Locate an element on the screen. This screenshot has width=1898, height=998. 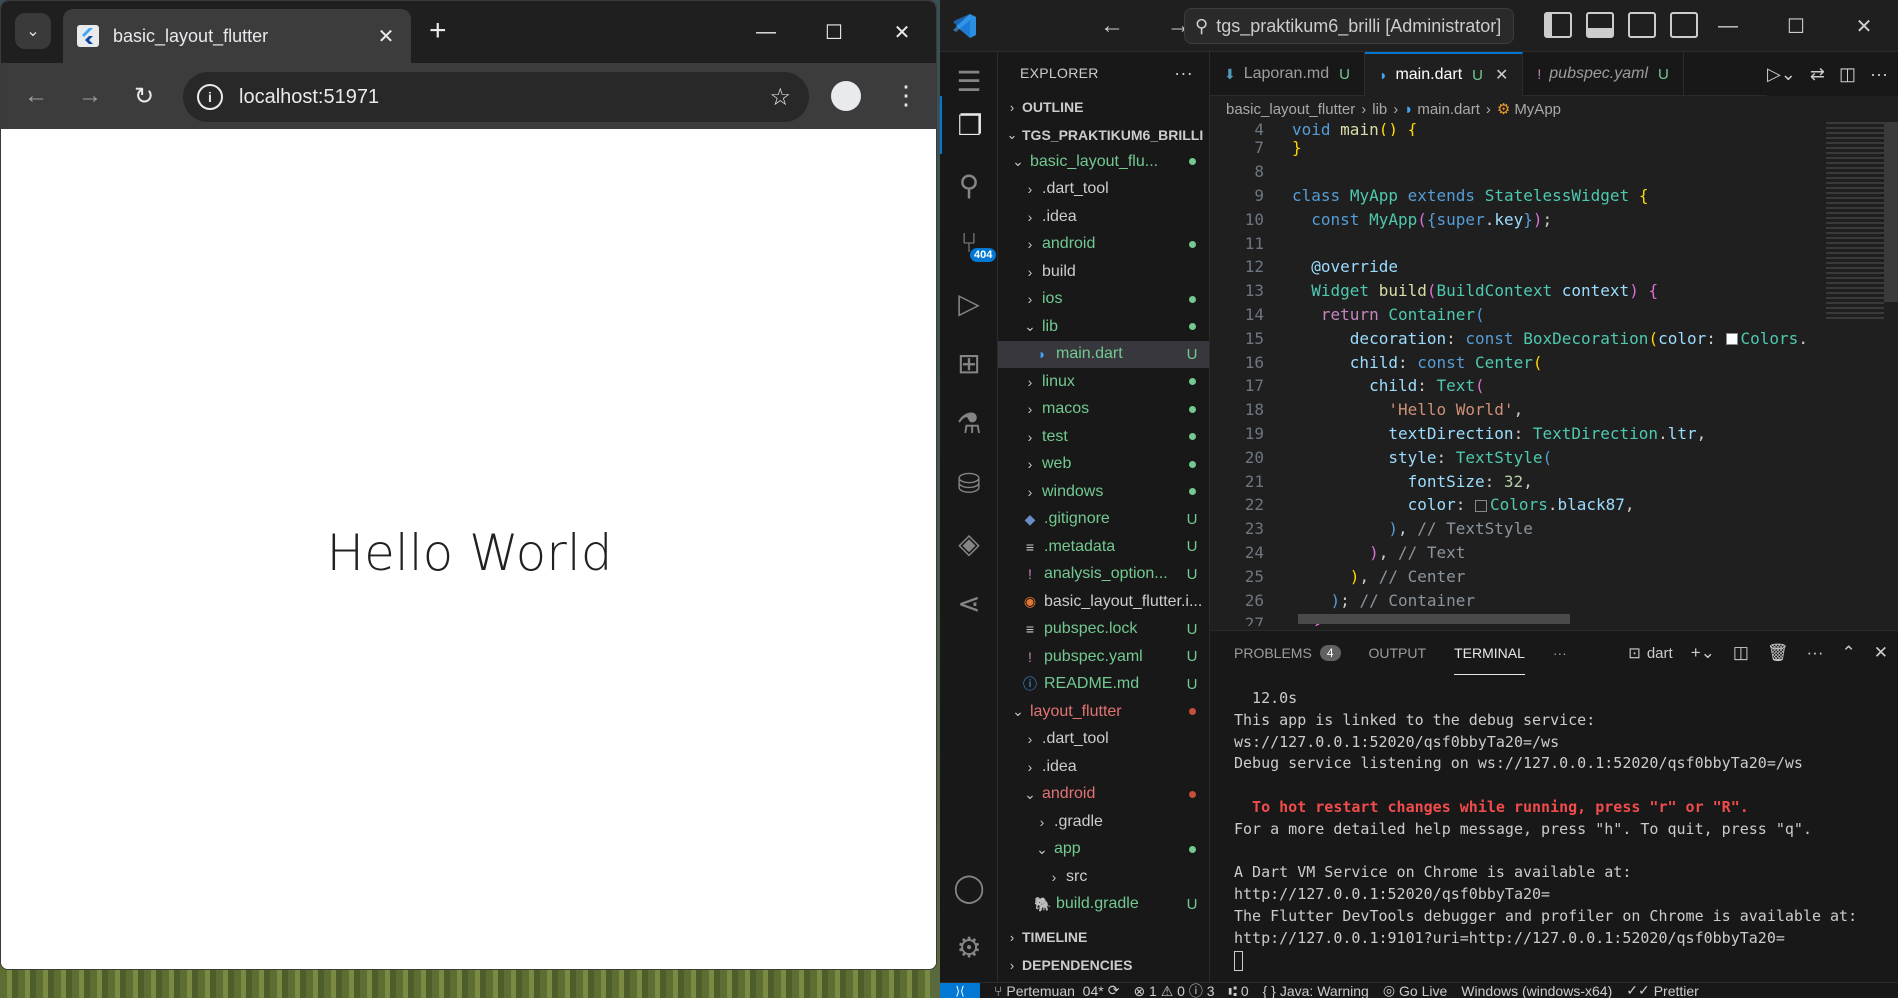
dependencies-section: › DEPENDENCIES is located at coordinates (1104, 965).